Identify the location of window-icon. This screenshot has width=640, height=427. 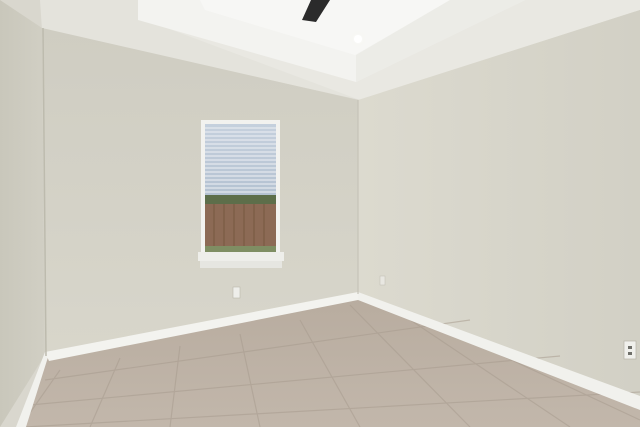
(241, 194).